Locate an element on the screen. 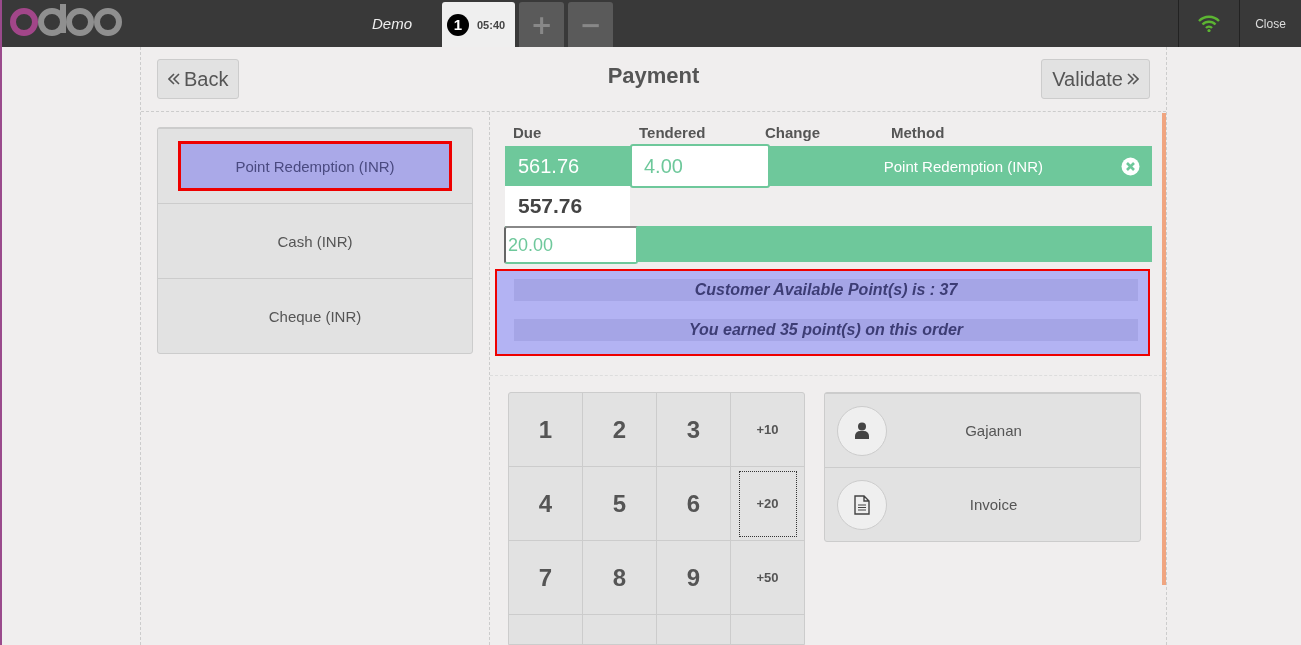  delete-icon is located at coordinates (1130, 166).